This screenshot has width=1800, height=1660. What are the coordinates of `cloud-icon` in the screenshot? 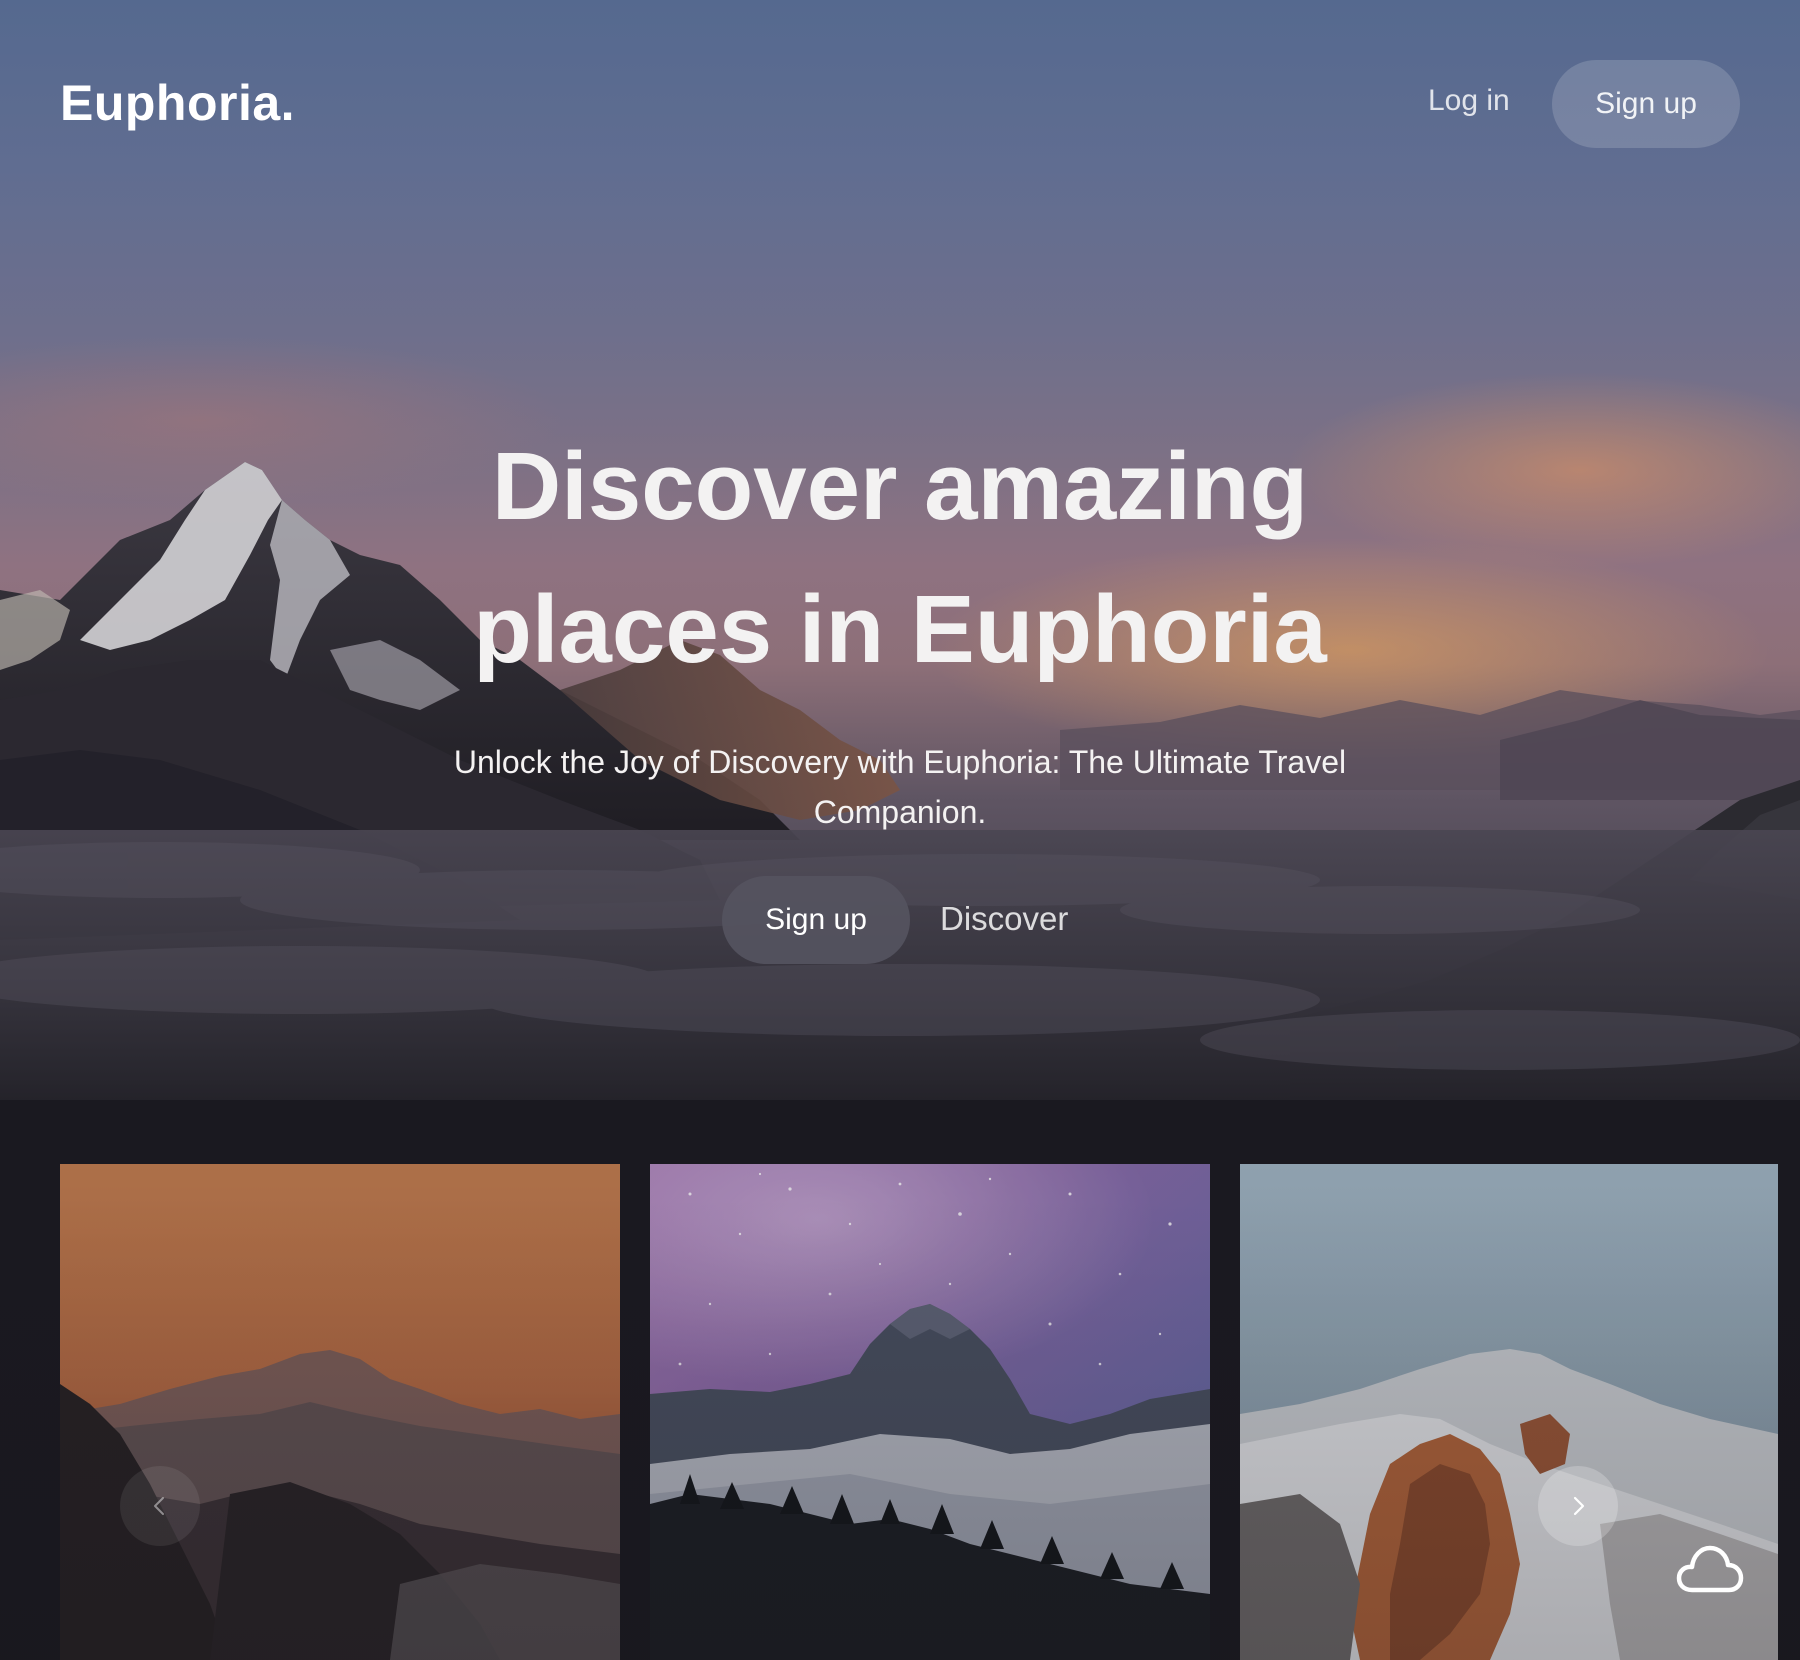 It's located at (1710, 1569).